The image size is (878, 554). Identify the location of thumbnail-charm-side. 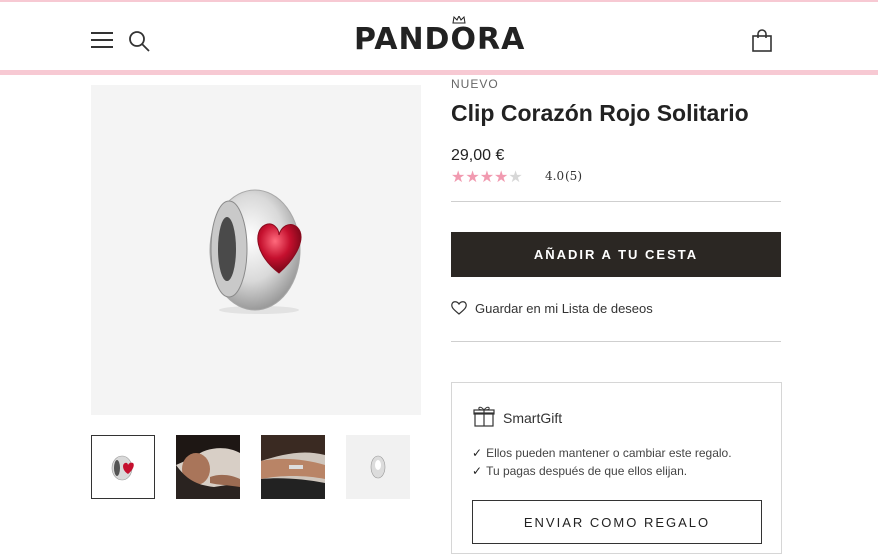
(378, 467).